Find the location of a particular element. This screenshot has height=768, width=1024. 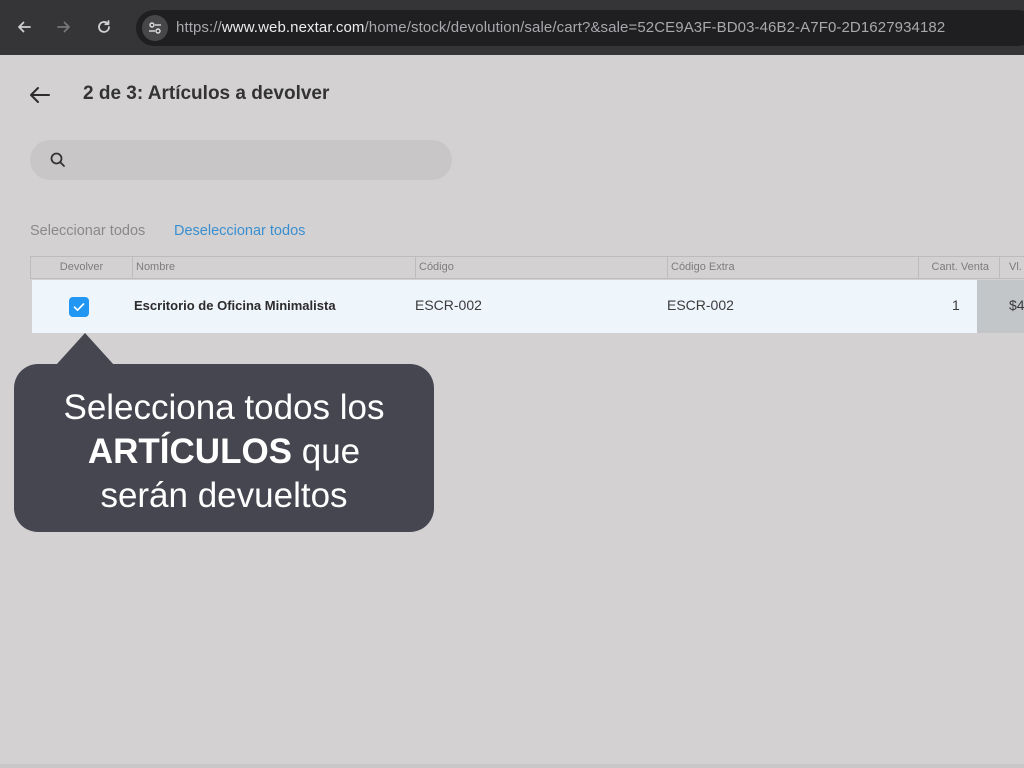

site-settings-icon is located at coordinates (155, 28).